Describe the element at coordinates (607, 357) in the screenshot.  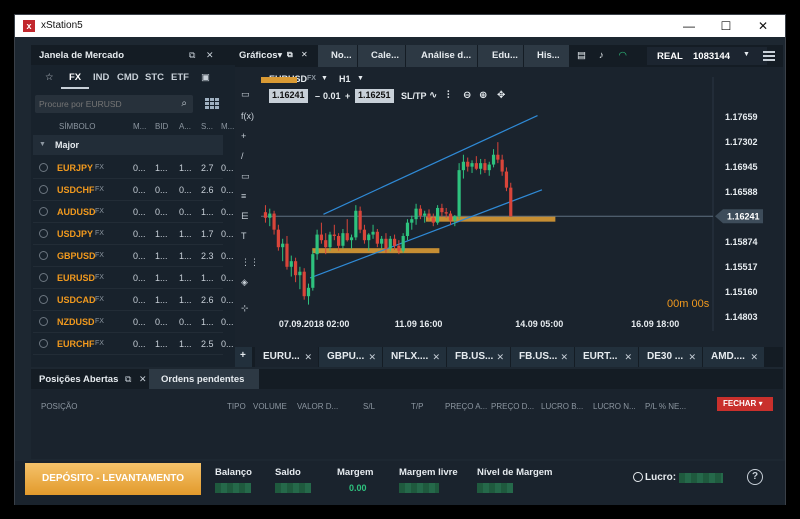
I see `instrument-tab: EURT... ✕` at that location.